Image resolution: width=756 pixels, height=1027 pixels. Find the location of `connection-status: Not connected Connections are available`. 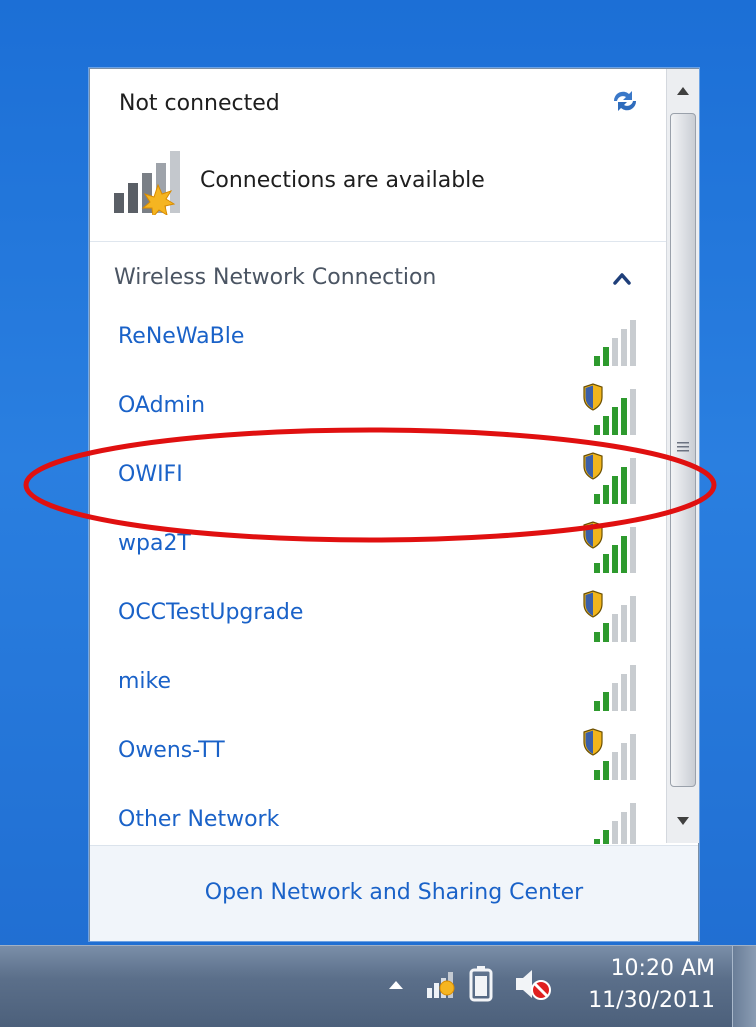

connection-status: Not connected Connections are available is located at coordinates (378, 154).